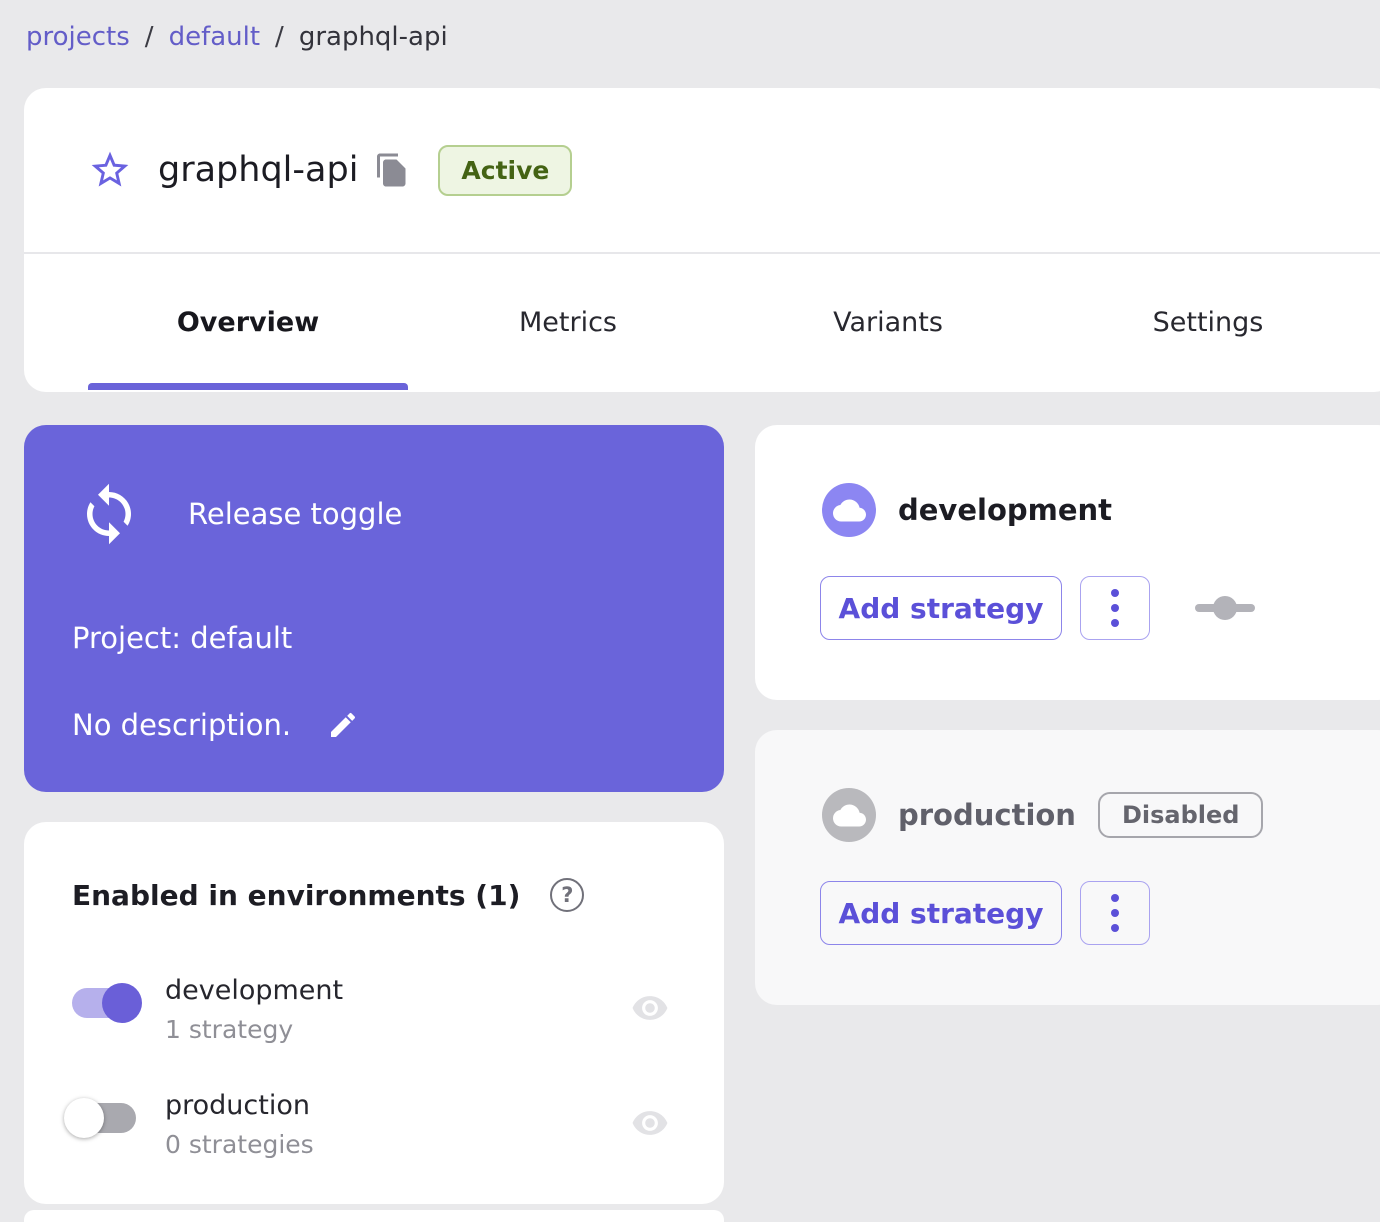 The image size is (1380, 1222). I want to click on feature-description: No description., so click(182, 725).